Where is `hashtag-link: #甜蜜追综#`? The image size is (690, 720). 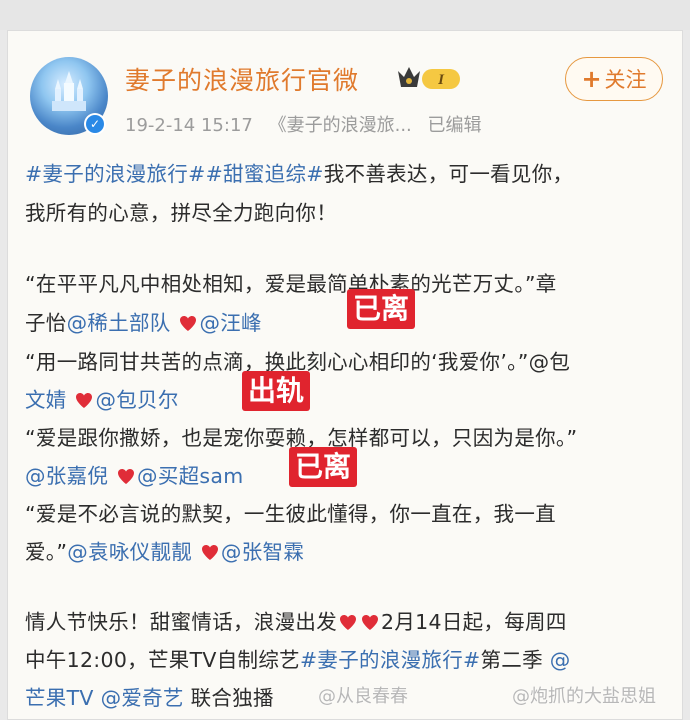
hashtag-link: #甜蜜追综# is located at coordinates (265, 174).